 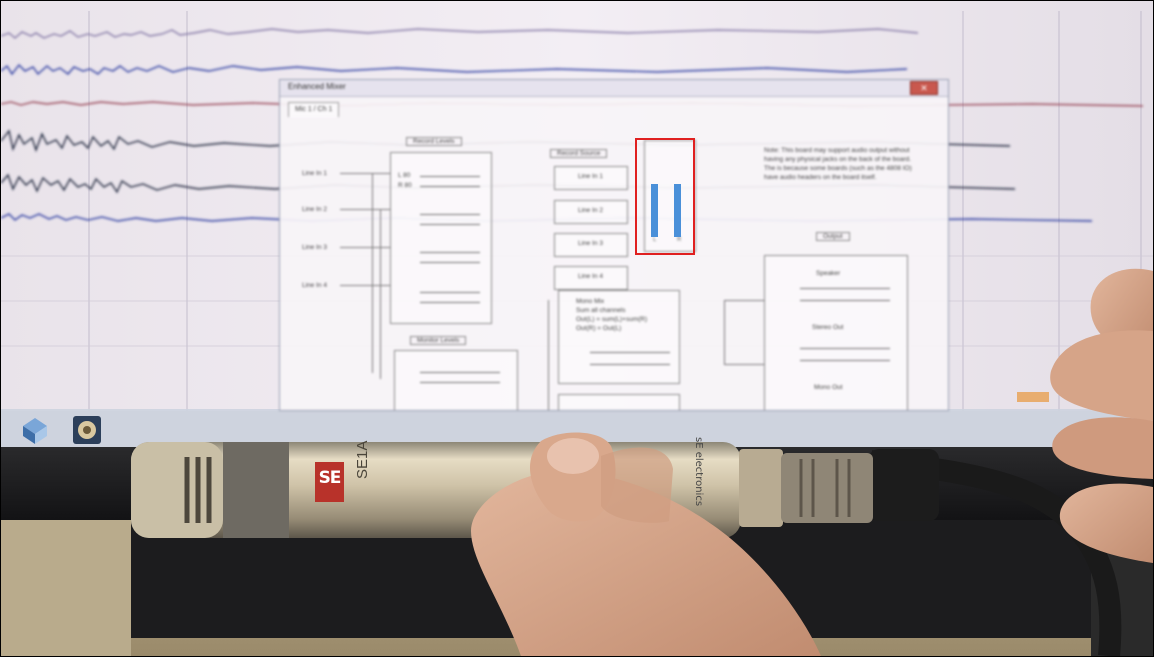 What do you see at coordinates (833, 236) in the screenshot?
I see `output-title: Output` at bounding box center [833, 236].